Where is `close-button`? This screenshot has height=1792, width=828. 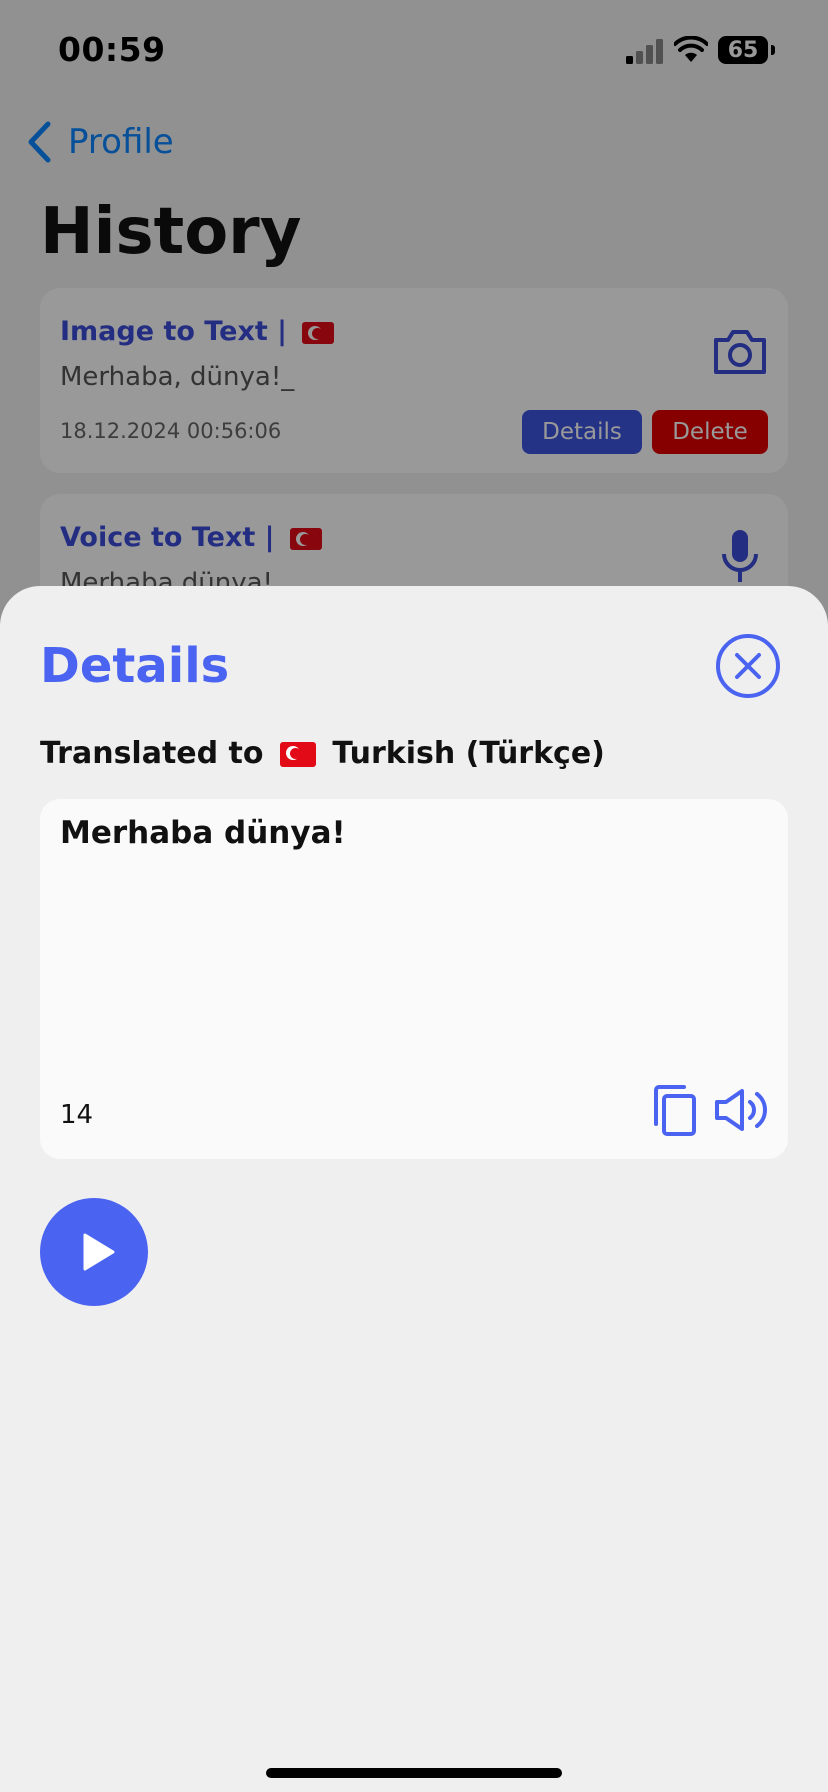 close-button is located at coordinates (748, 666).